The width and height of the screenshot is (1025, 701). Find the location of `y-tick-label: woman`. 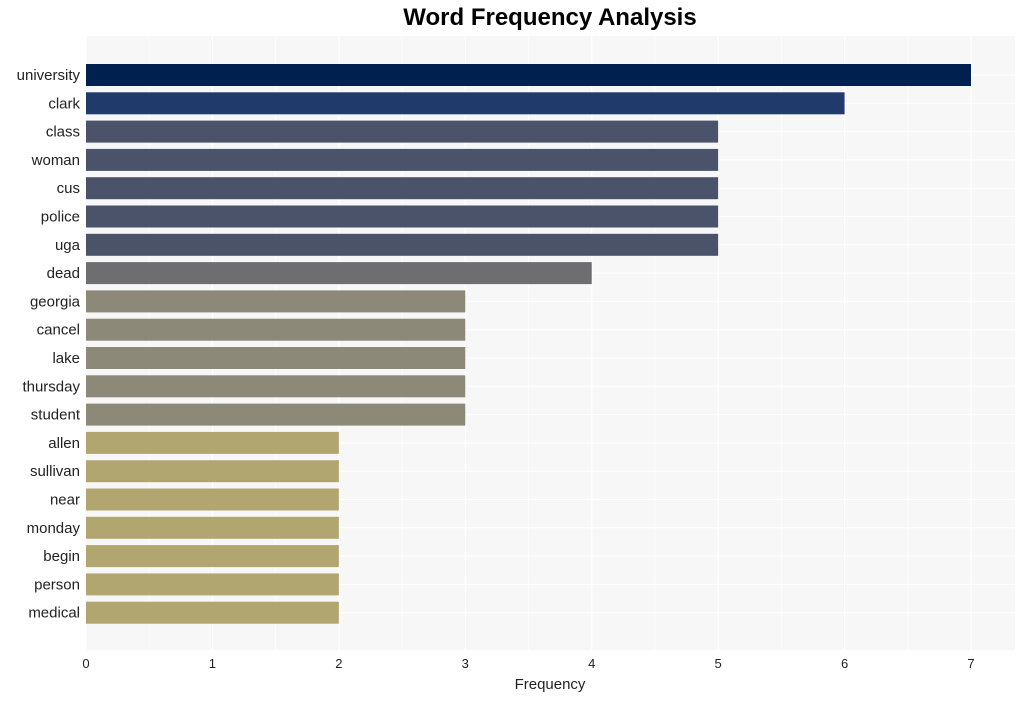

y-tick-label: woman is located at coordinates (55, 160).